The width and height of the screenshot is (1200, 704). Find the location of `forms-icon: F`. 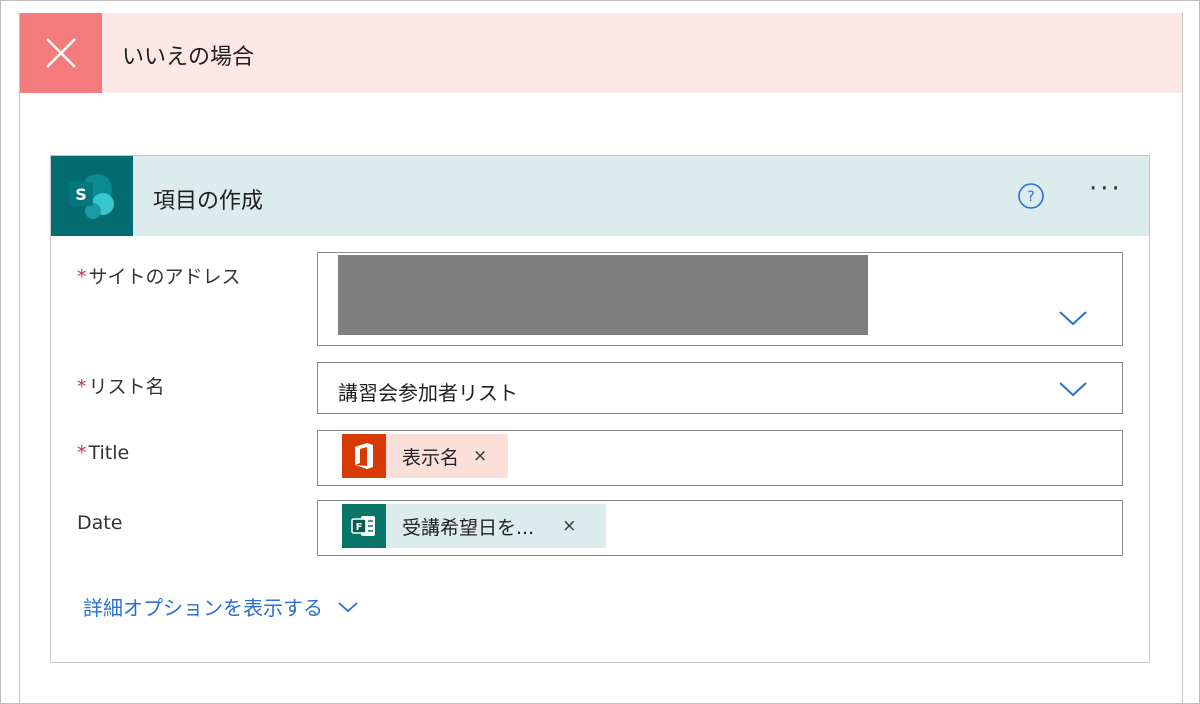

forms-icon: F is located at coordinates (364, 526).